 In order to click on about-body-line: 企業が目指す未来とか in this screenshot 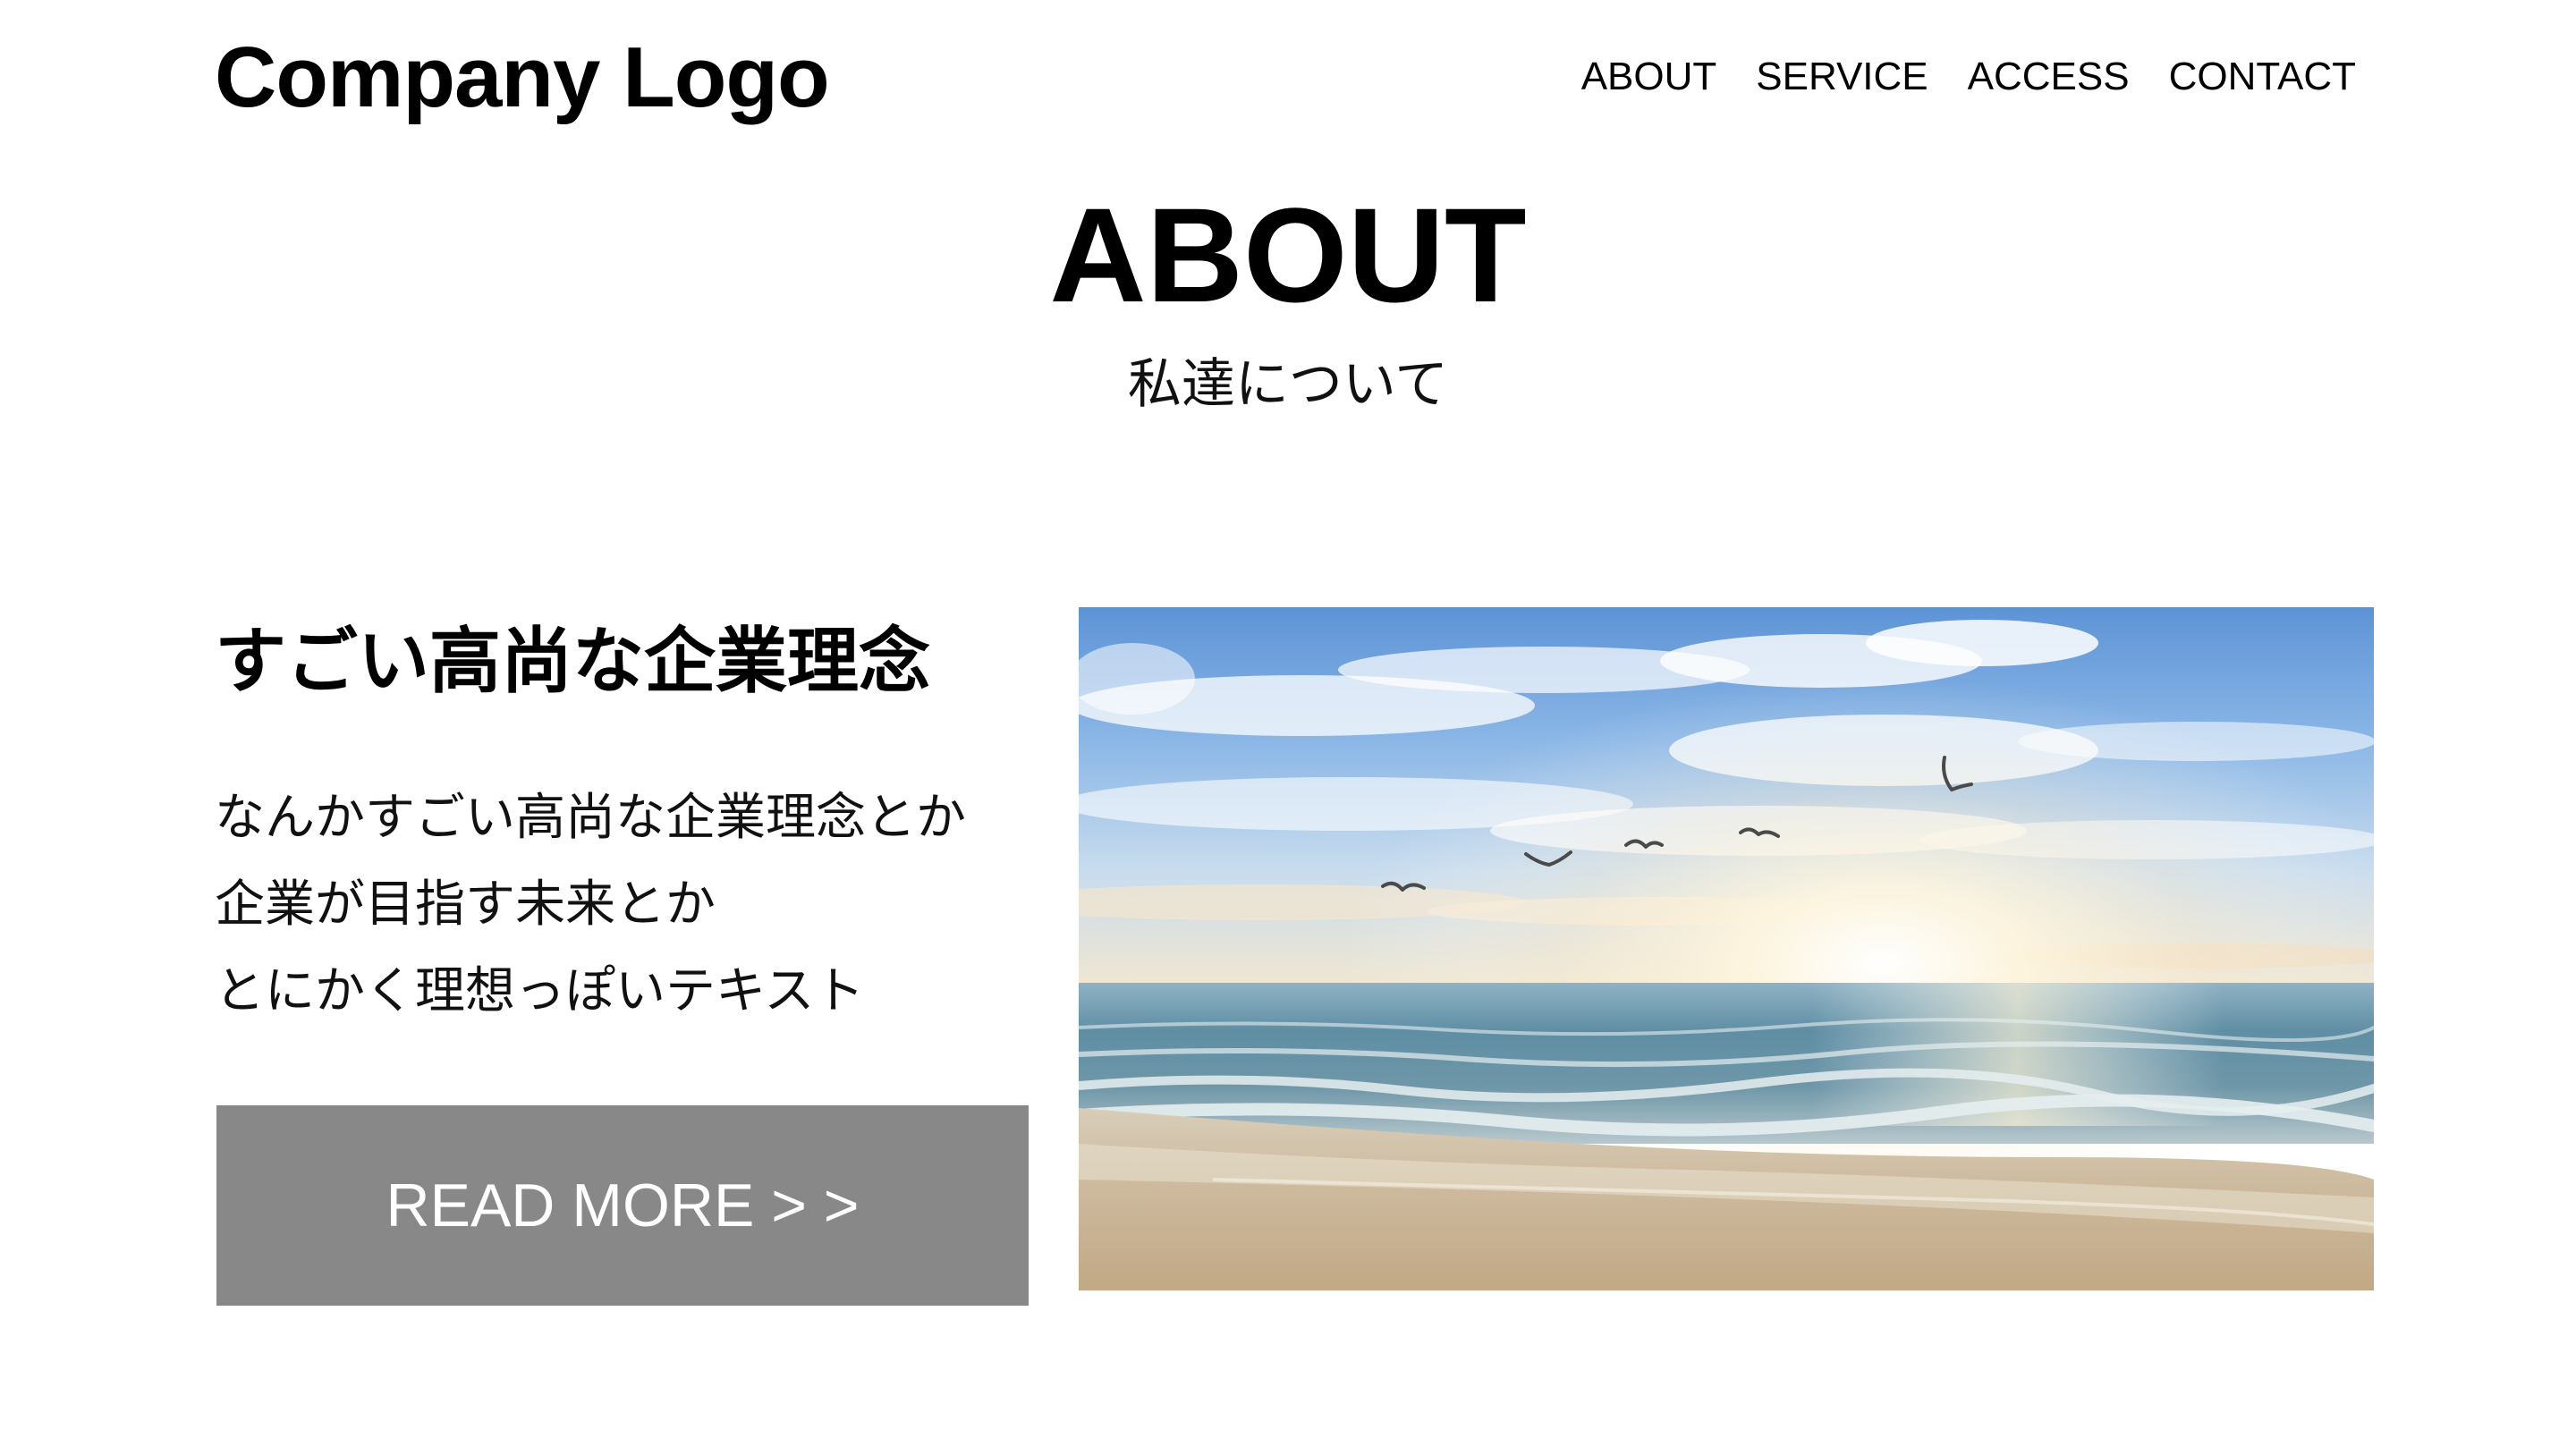, I will do `click(465, 905)`.